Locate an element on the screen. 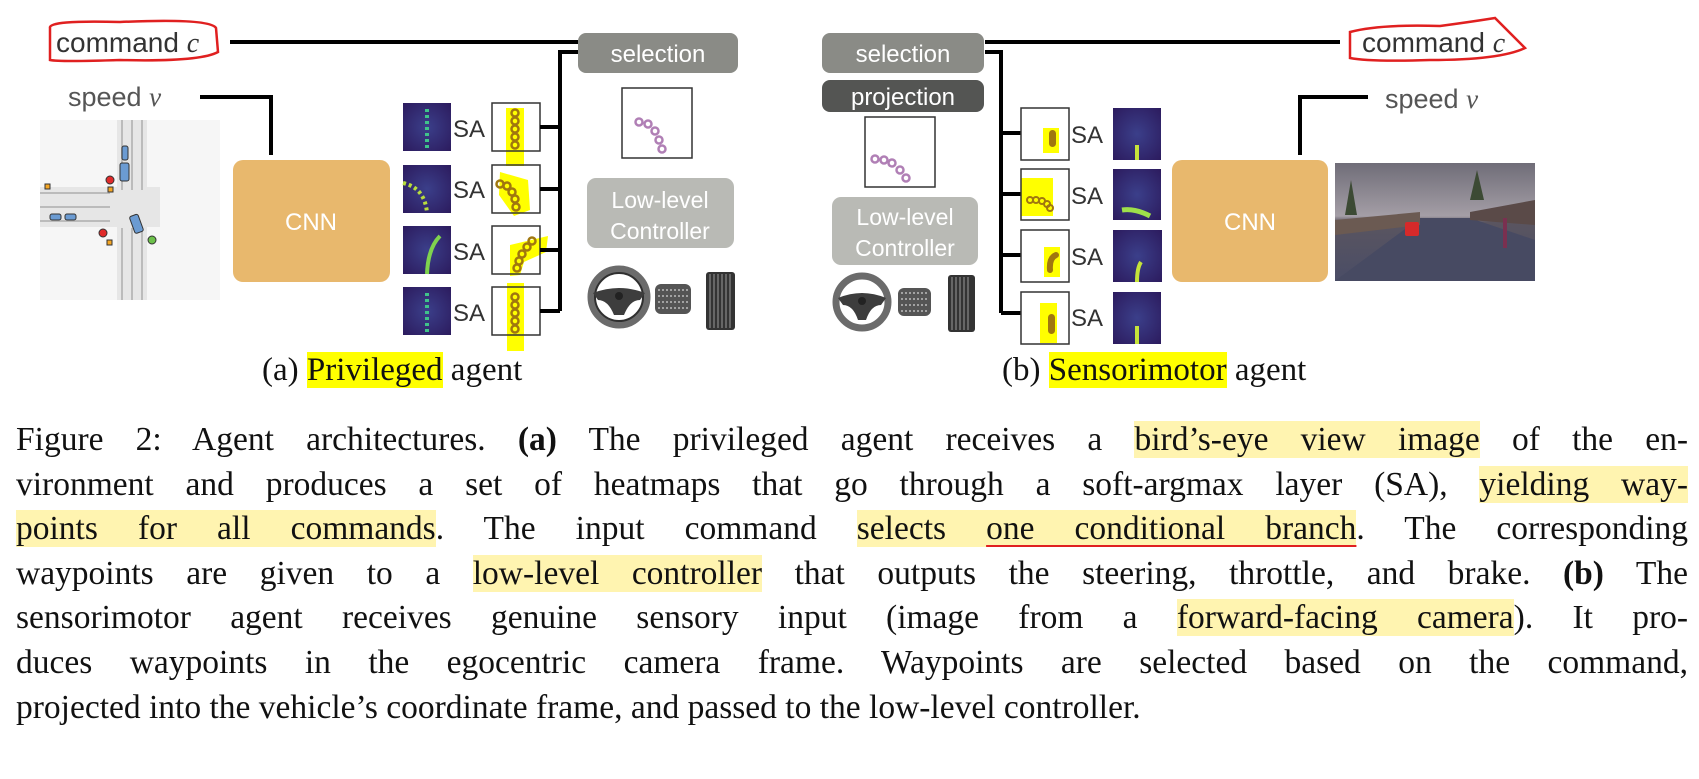 The image size is (1699, 779). highlighted-text: forward-facing camera is located at coordinates (1345, 618).